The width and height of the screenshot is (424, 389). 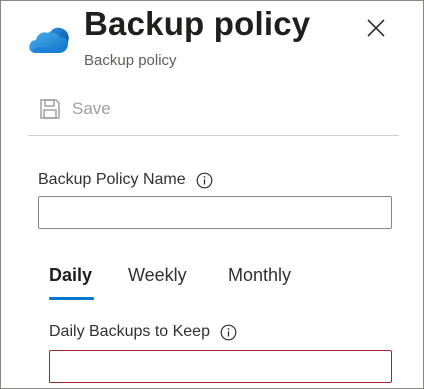 What do you see at coordinates (130, 60) in the screenshot?
I see `panel-subtitle: Backup policy` at bounding box center [130, 60].